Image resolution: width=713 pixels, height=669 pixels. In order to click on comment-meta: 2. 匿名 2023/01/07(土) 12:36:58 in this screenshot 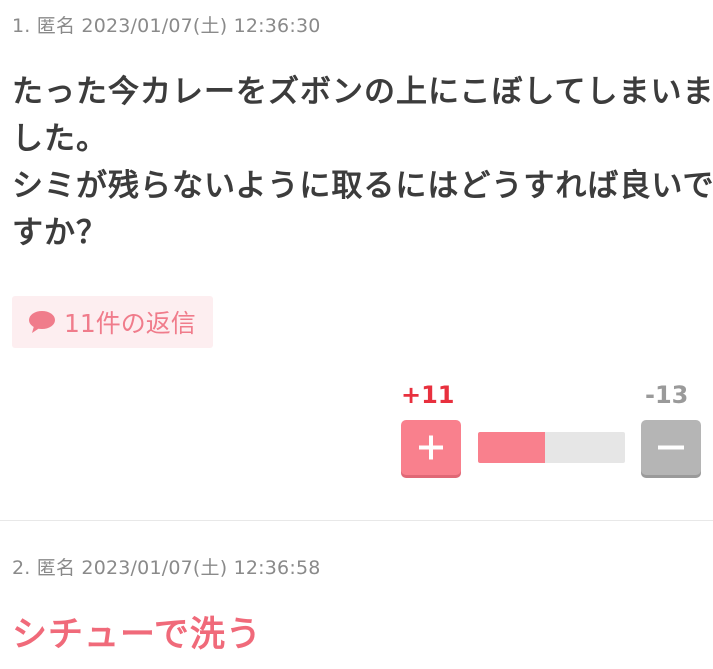, I will do `click(166, 568)`.